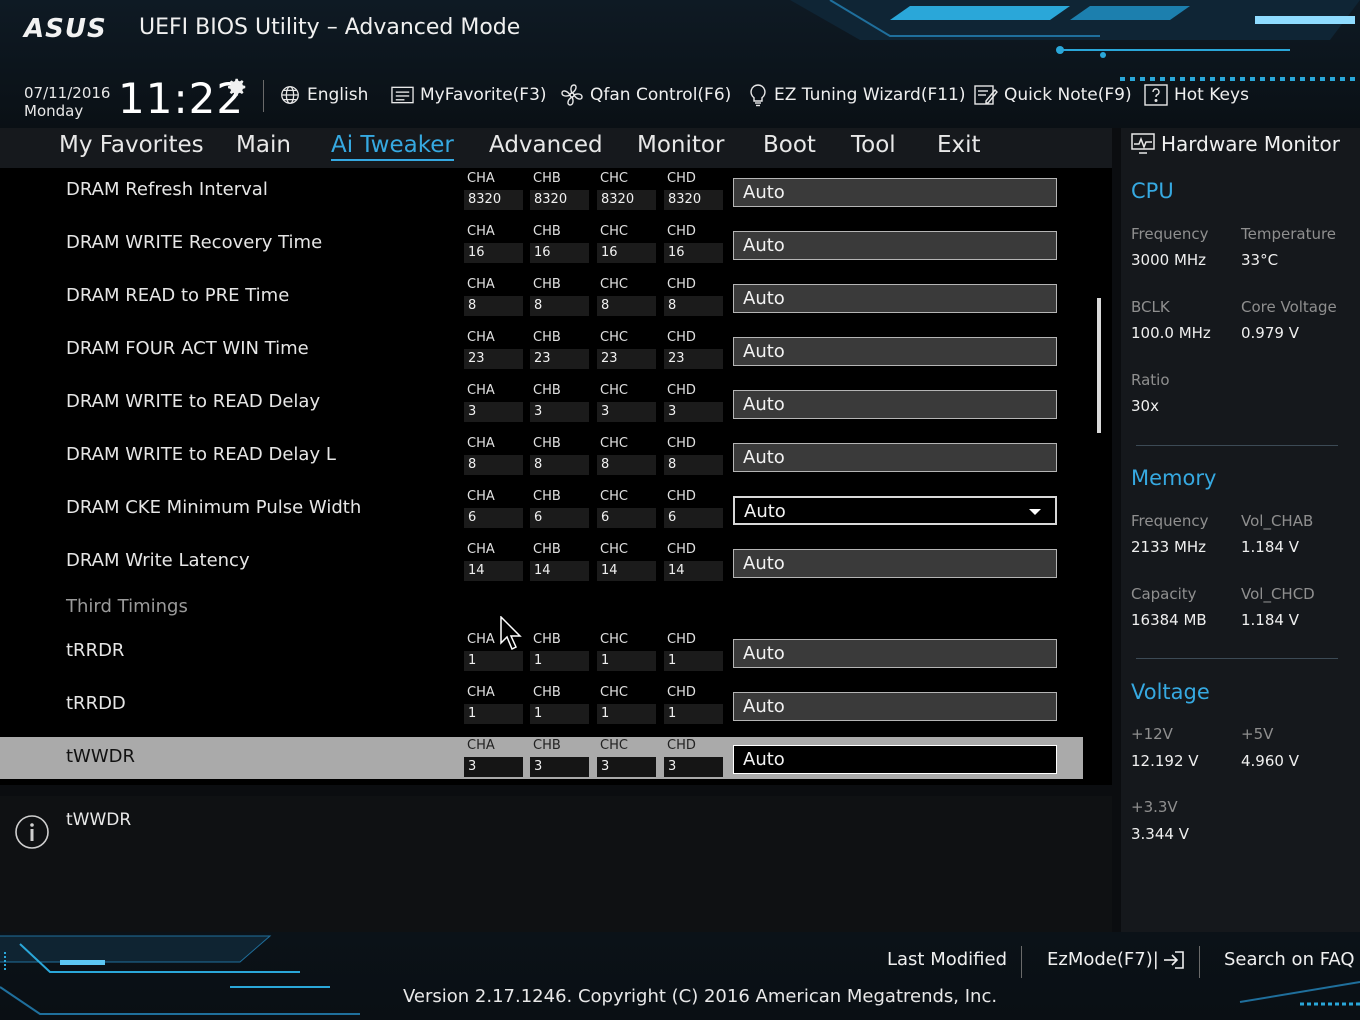 This screenshot has width=1360, height=1020. Describe the element at coordinates (1260, 260) in the screenshot. I see `cpu-temperature-value: 33°C` at that location.